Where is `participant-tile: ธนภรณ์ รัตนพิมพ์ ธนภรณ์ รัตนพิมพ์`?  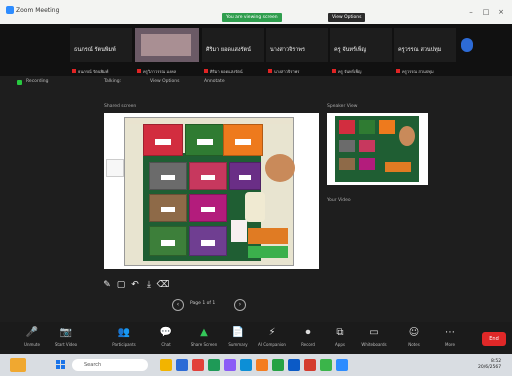
participant-tile: ธนภรณ์ รัตนพิมพ์ ธนภรณ์ รัตนพิมพ์ is located at coordinates (101, 51).